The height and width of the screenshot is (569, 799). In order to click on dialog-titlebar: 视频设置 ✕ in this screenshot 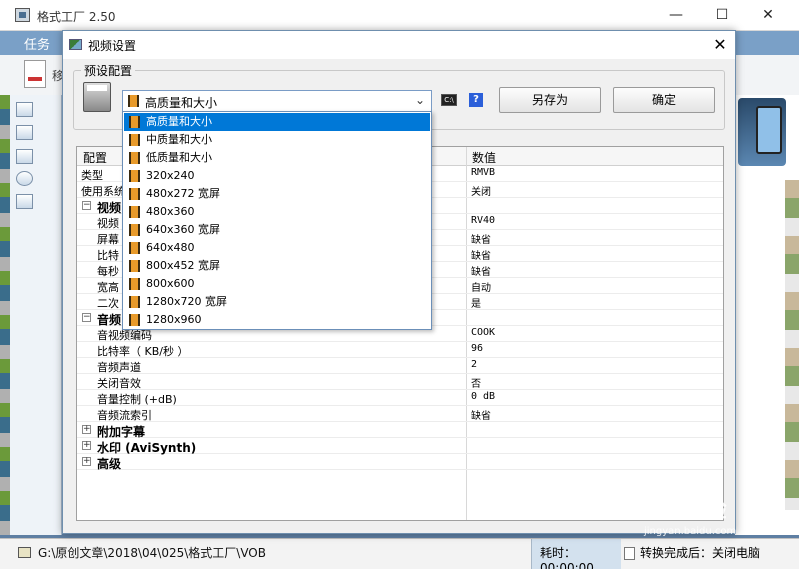, I will do `click(399, 45)`.